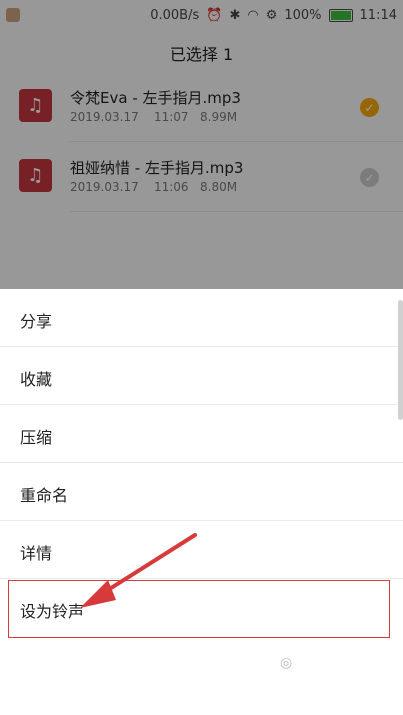 Image resolution: width=403 pixels, height=715 pixels. Describe the element at coordinates (138, 570) in the screenshot. I see `annotation-arrow-icon` at that location.